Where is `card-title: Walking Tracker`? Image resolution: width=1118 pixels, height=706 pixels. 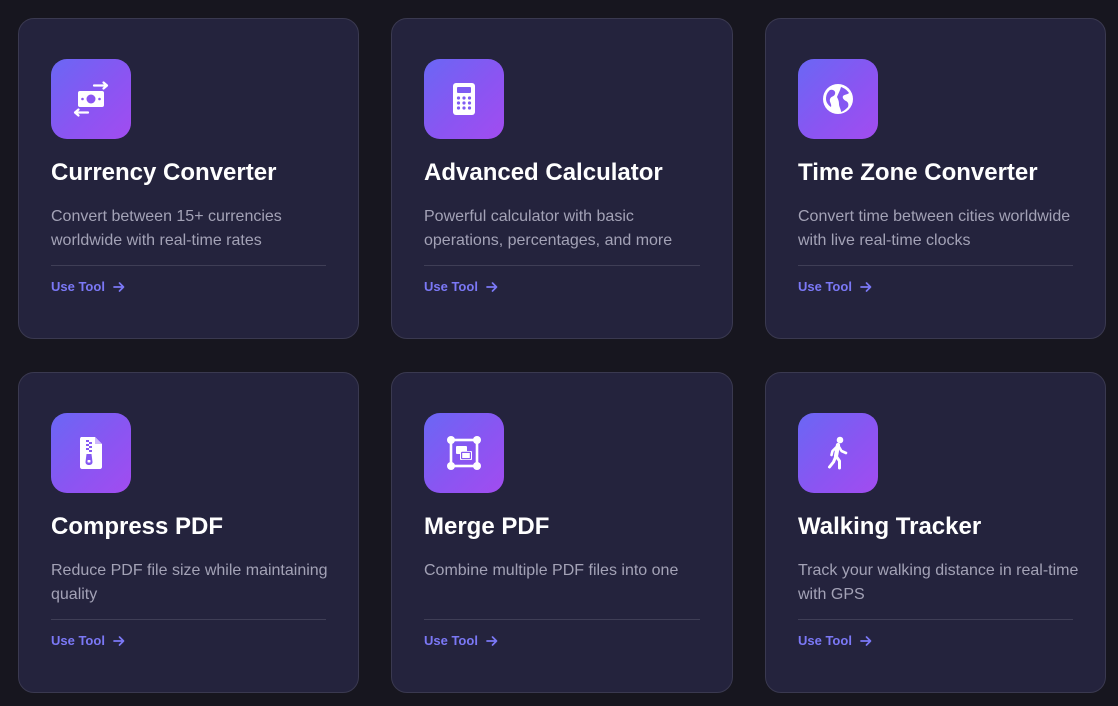 card-title: Walking Tracker is located at coordinates (890, 526).